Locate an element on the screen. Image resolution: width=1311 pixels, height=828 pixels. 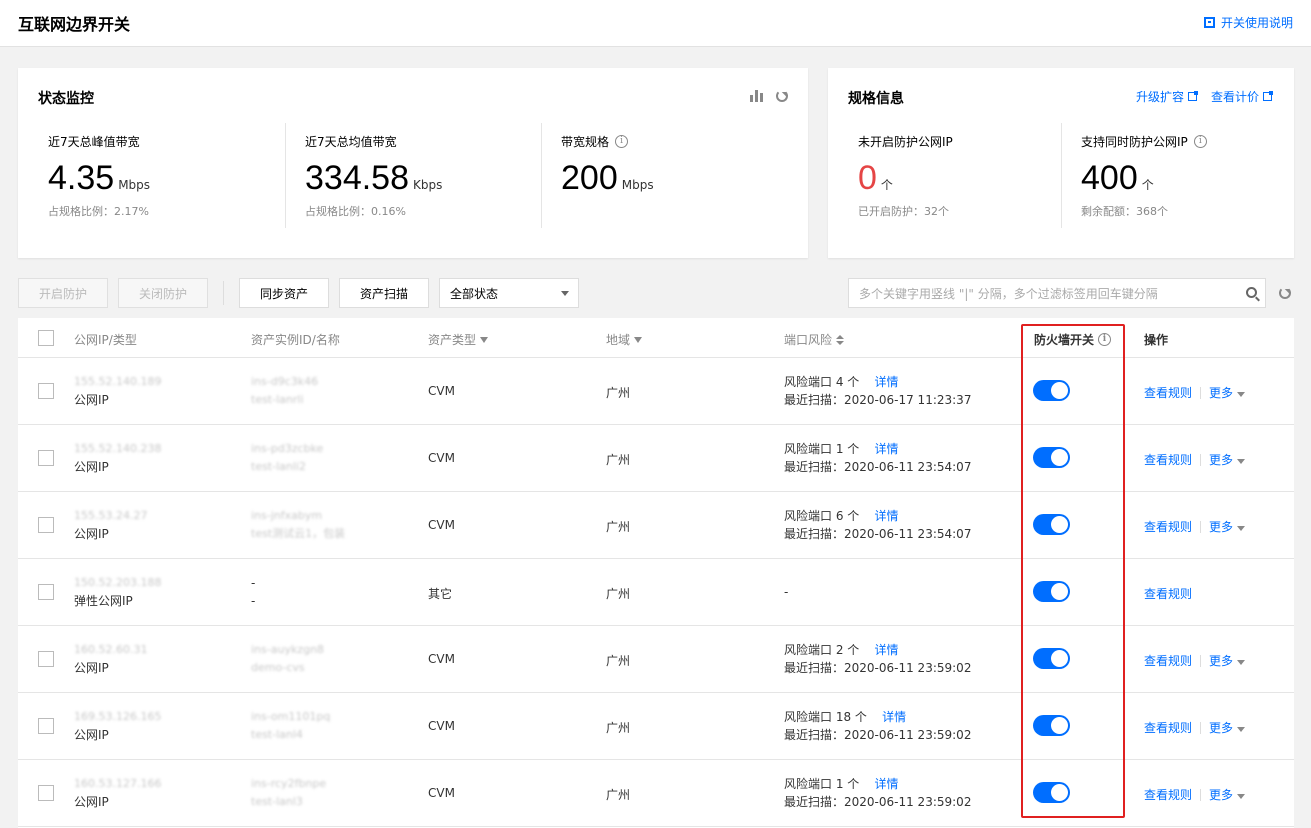
instance-id: ins-pd3zcbke is located at coordinates (287, 449).